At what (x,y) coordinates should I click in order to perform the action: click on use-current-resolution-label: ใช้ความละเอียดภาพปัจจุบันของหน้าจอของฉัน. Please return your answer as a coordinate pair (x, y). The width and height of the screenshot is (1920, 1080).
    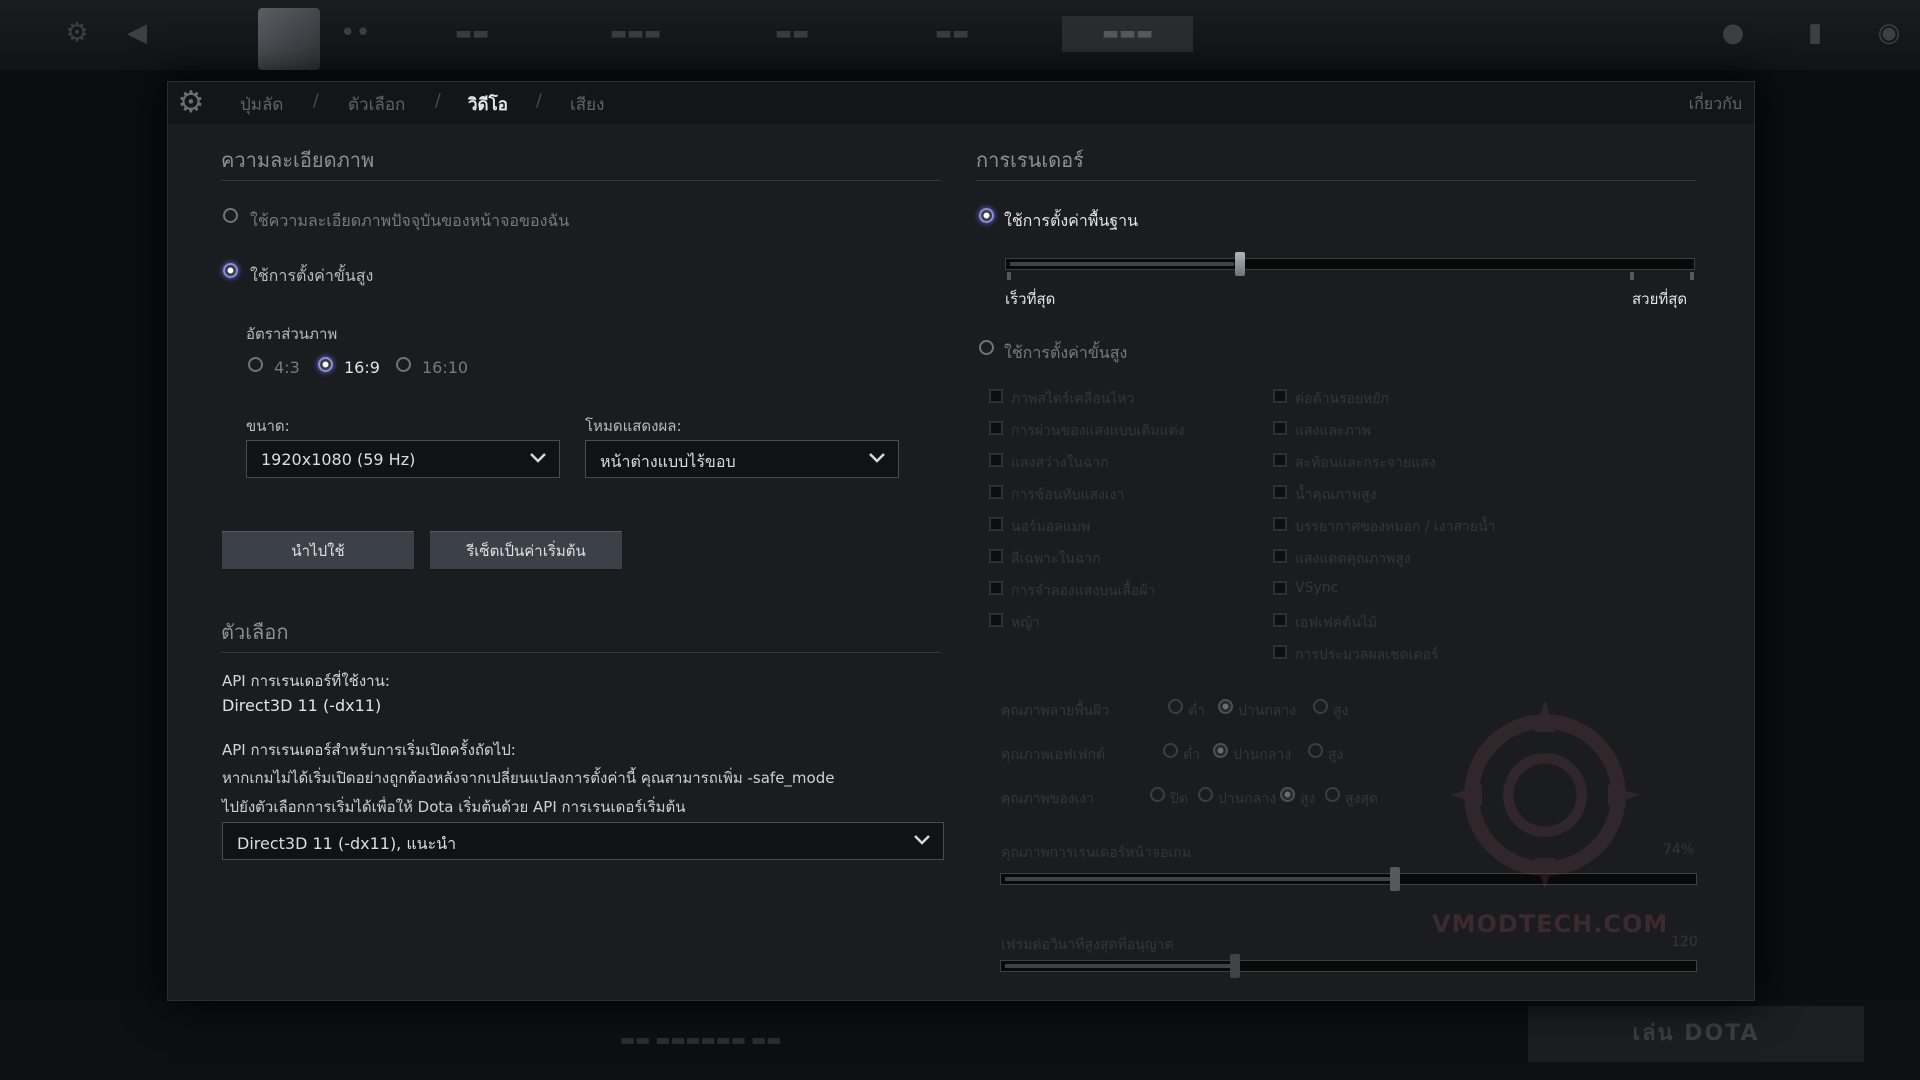
    Looking at the image, I should click on (410, 220).